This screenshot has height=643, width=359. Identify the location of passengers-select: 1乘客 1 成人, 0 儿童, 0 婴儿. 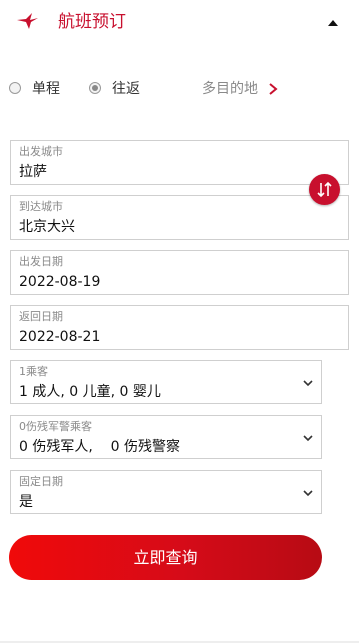
(166, 382).